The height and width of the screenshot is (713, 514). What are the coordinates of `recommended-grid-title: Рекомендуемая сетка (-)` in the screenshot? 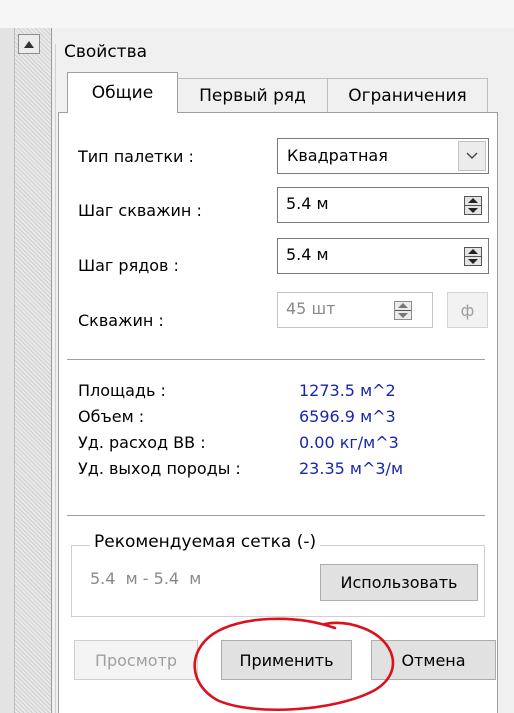 It's located at (205, 542).